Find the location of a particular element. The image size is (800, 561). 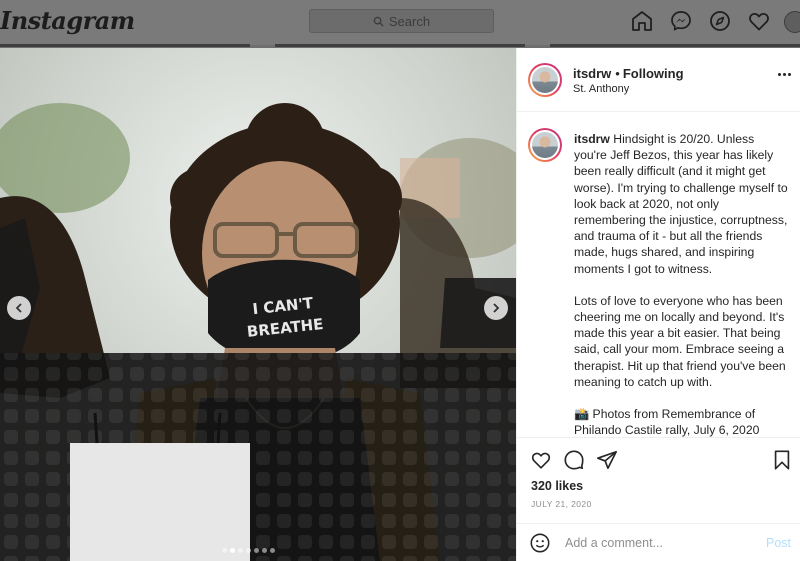

search-icon is located at coordinates (378, 21).